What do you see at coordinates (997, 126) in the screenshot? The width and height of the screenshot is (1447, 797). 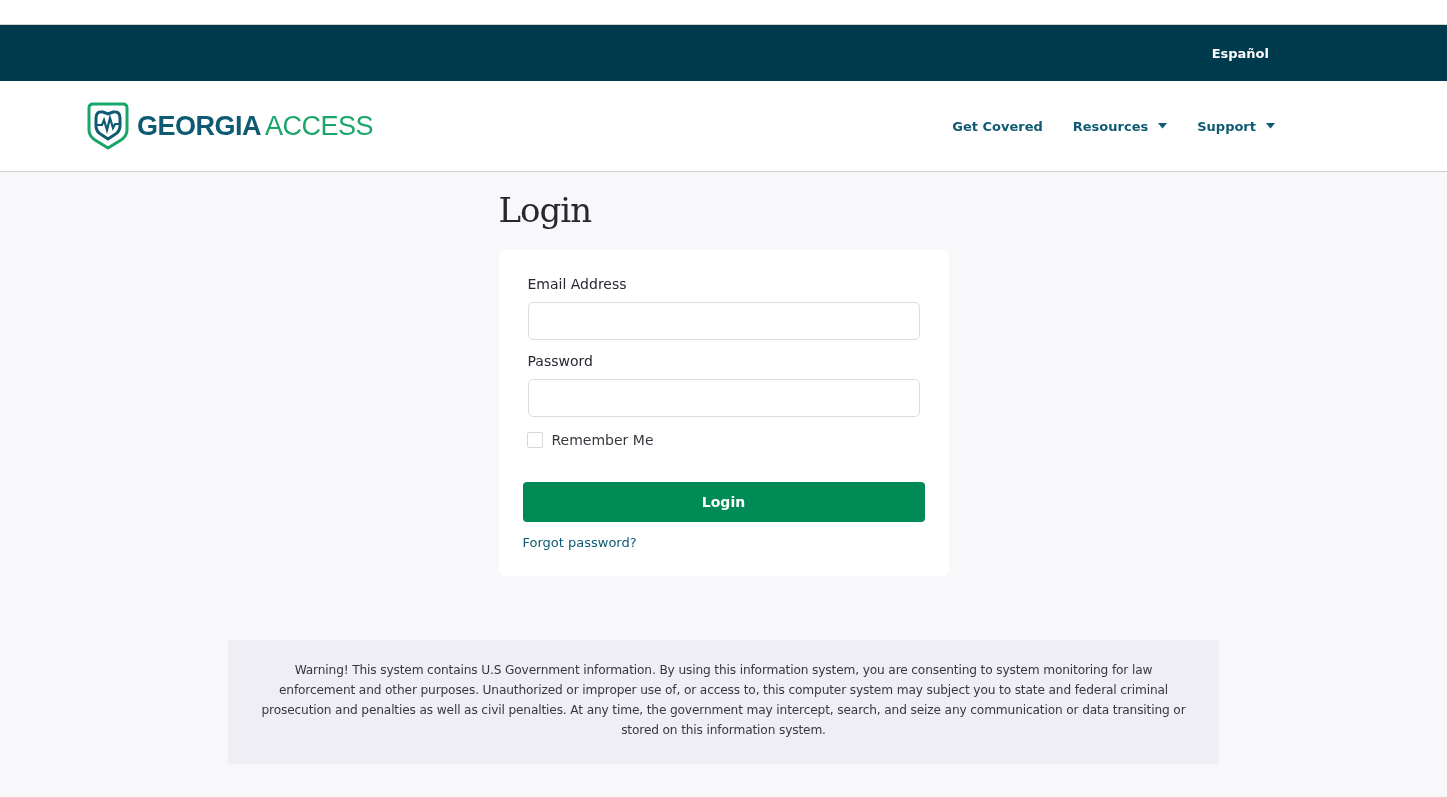 I see `nav-link: Get Covered` at bounding box center [997, 126].